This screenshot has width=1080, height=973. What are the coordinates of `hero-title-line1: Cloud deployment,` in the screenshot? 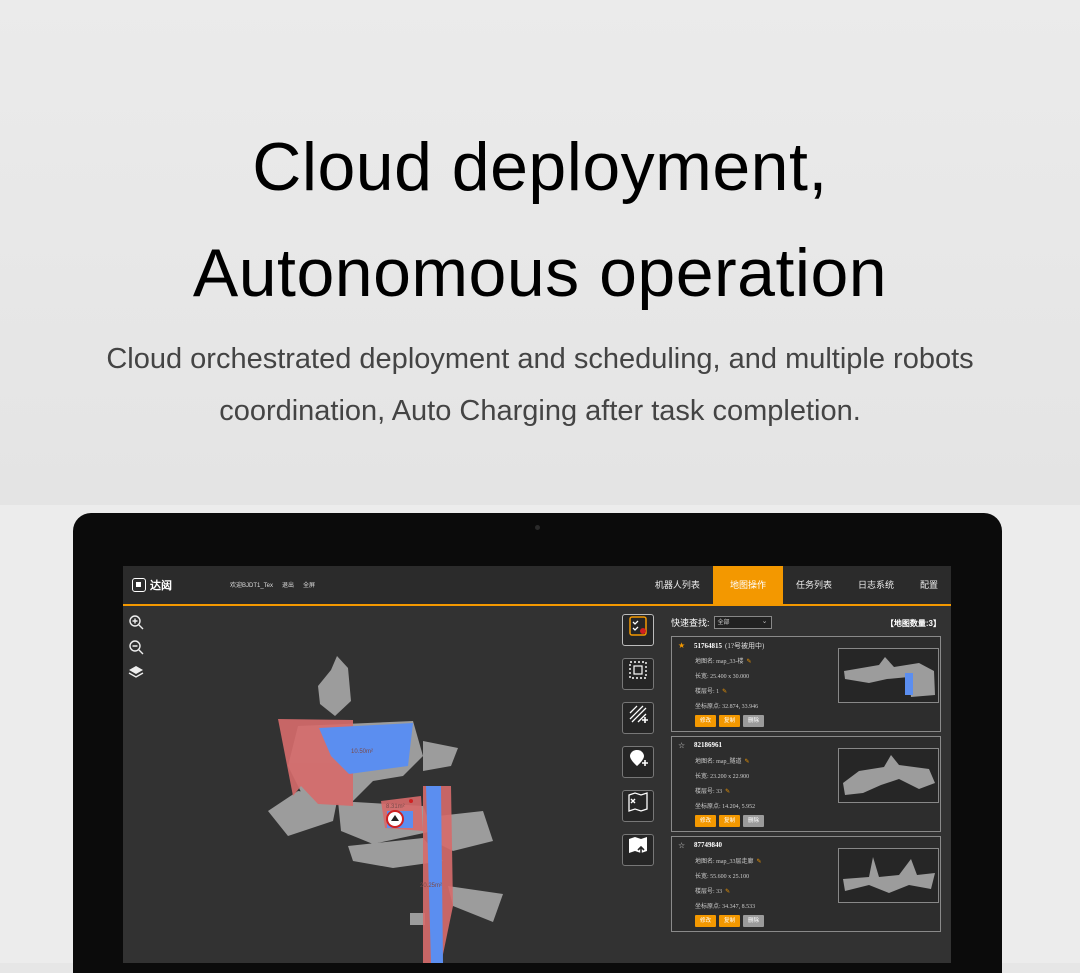 It's located at (540, 167).